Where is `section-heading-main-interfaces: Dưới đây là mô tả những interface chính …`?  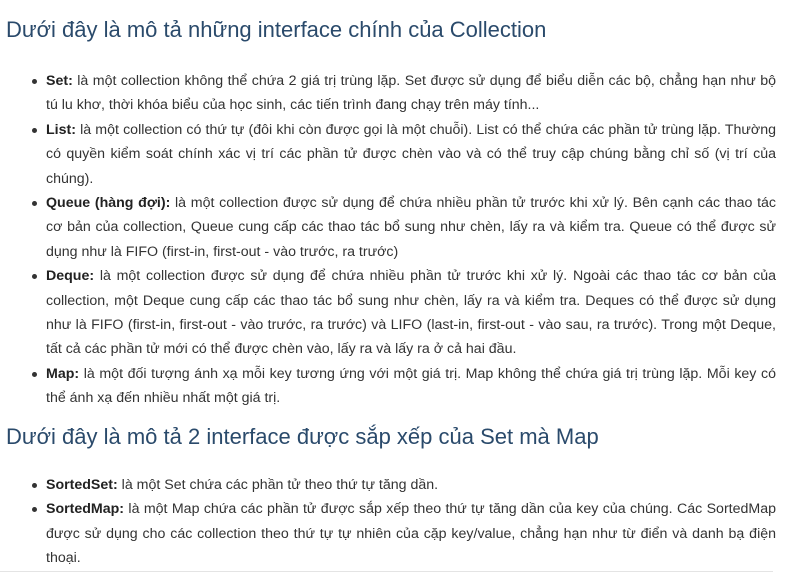
section-heading-main-interfaces: Dưới đây là mô tả những interface chính … is located at coordinates (276, 29).